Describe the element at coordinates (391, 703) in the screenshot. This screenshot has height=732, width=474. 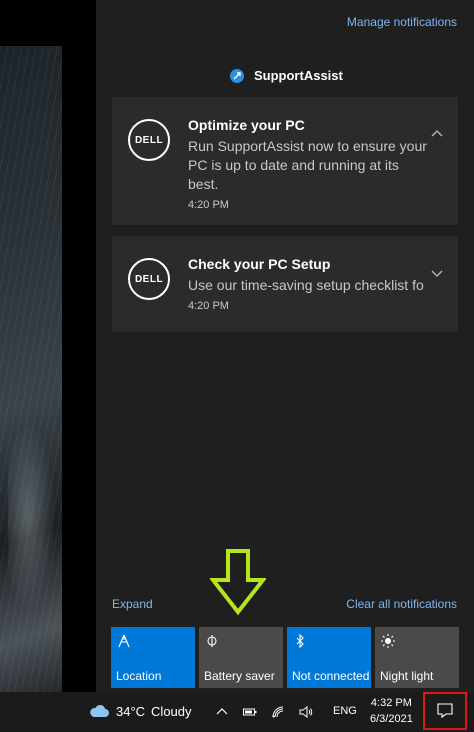
I see `clock-time: 4:32 PM` at that location.